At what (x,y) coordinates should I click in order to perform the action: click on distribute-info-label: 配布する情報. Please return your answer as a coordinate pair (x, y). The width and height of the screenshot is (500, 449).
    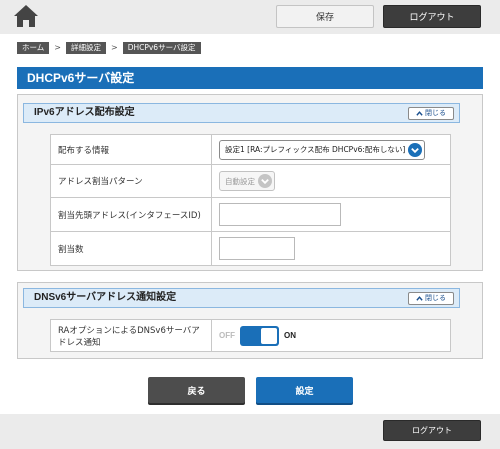
    Looking at the image, I should click on (131, 149).